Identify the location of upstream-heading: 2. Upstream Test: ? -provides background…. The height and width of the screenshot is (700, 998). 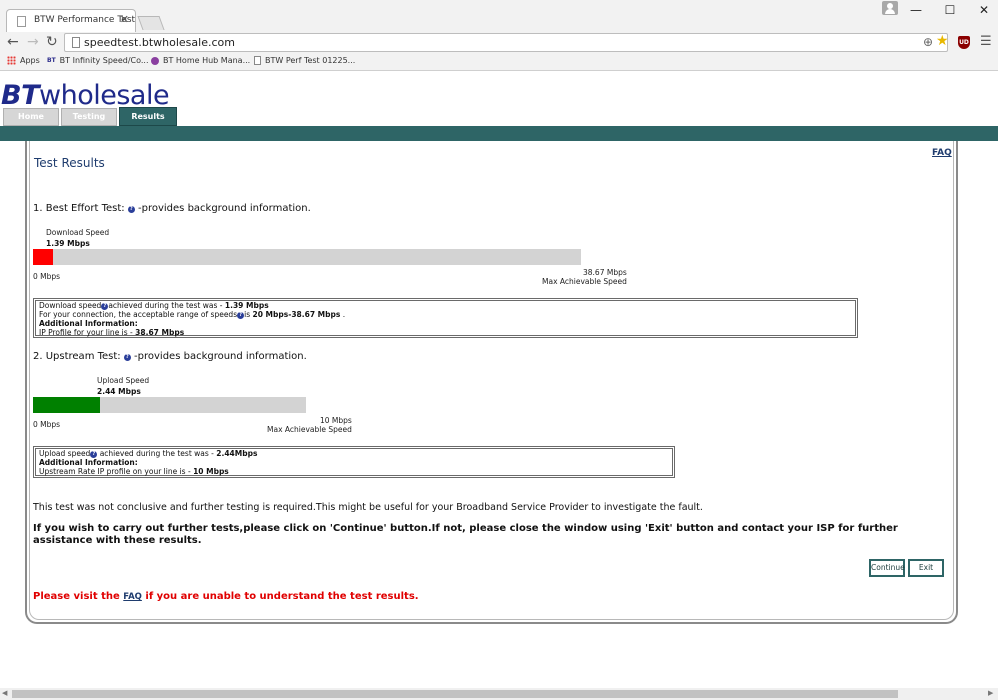
(170, 356).